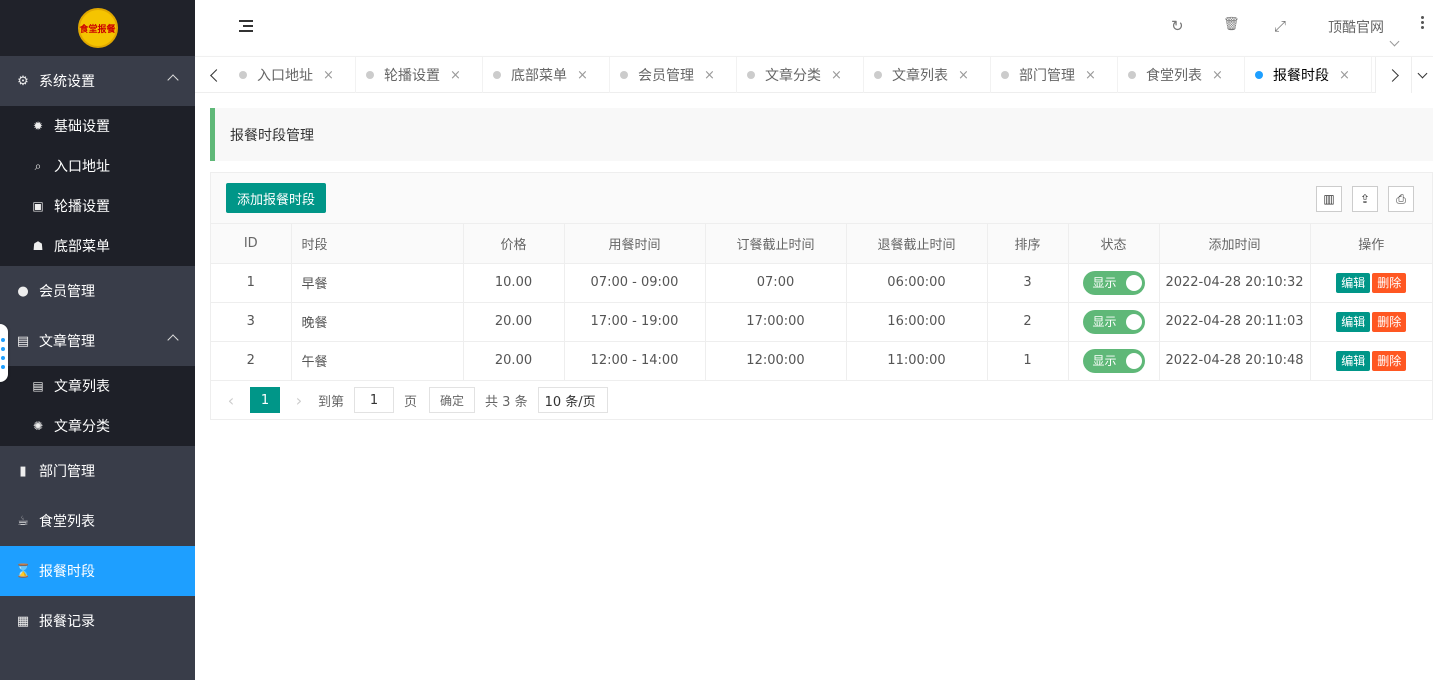 The width and height of the screenshot is (1433, 680). I want to click on coffee-icon: ☕, so click(23, 521).